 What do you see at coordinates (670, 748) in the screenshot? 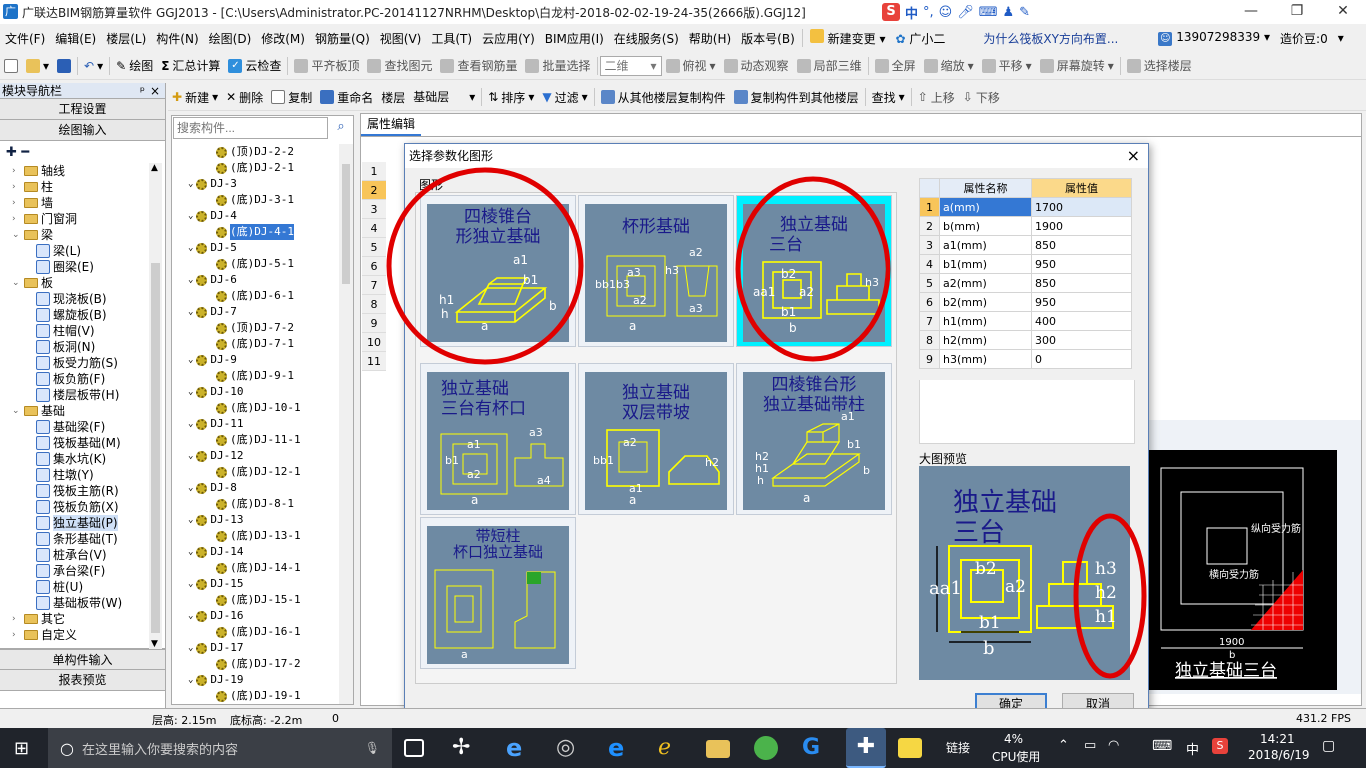
I see `ie-alt-icon: ℯ` at bounding box center [670, 748].